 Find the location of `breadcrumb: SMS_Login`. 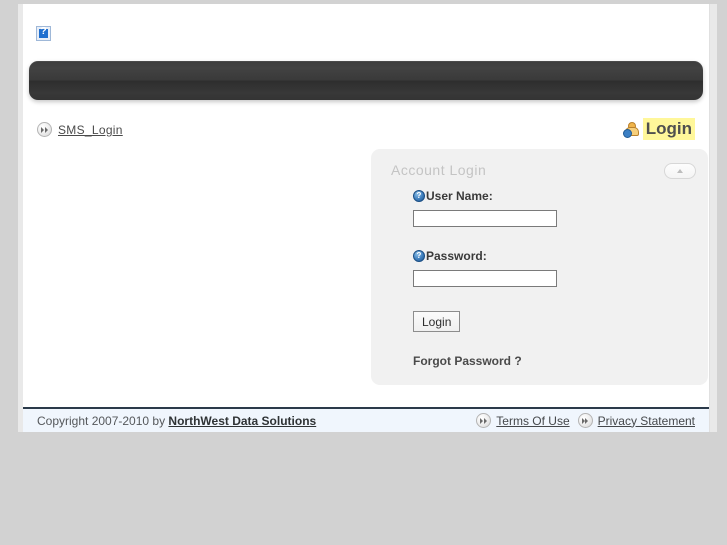

breadcrumb: SMS_Login is located at coordinates (80, 129).